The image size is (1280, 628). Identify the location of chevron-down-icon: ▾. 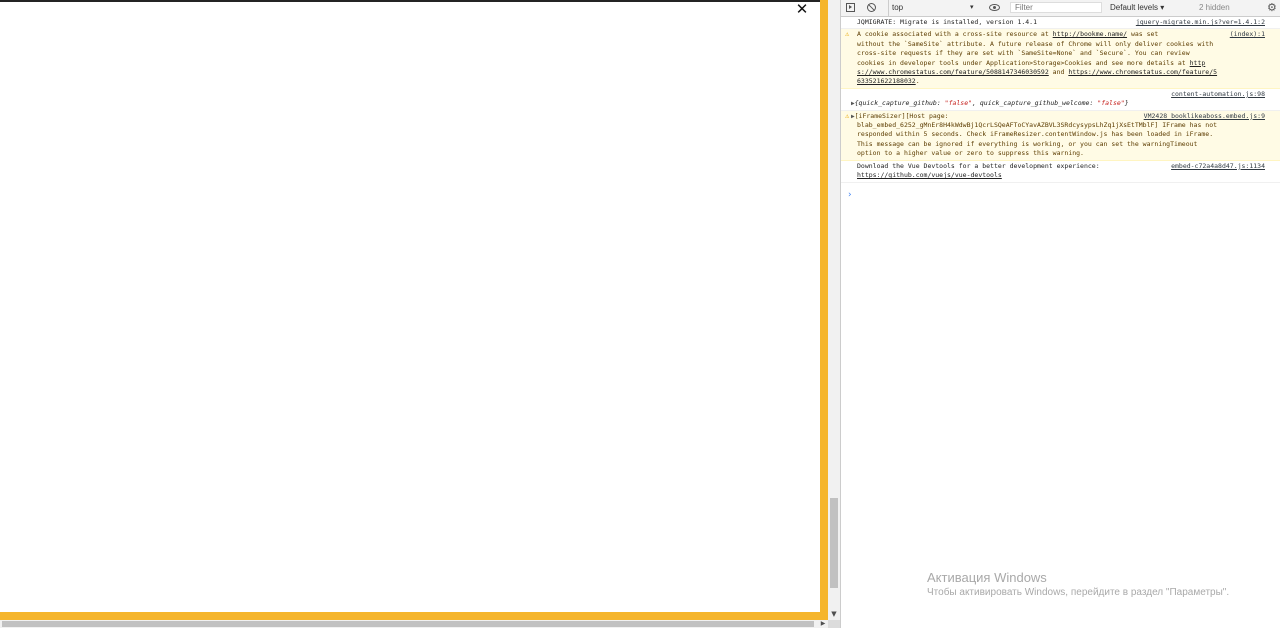
(972, 8).